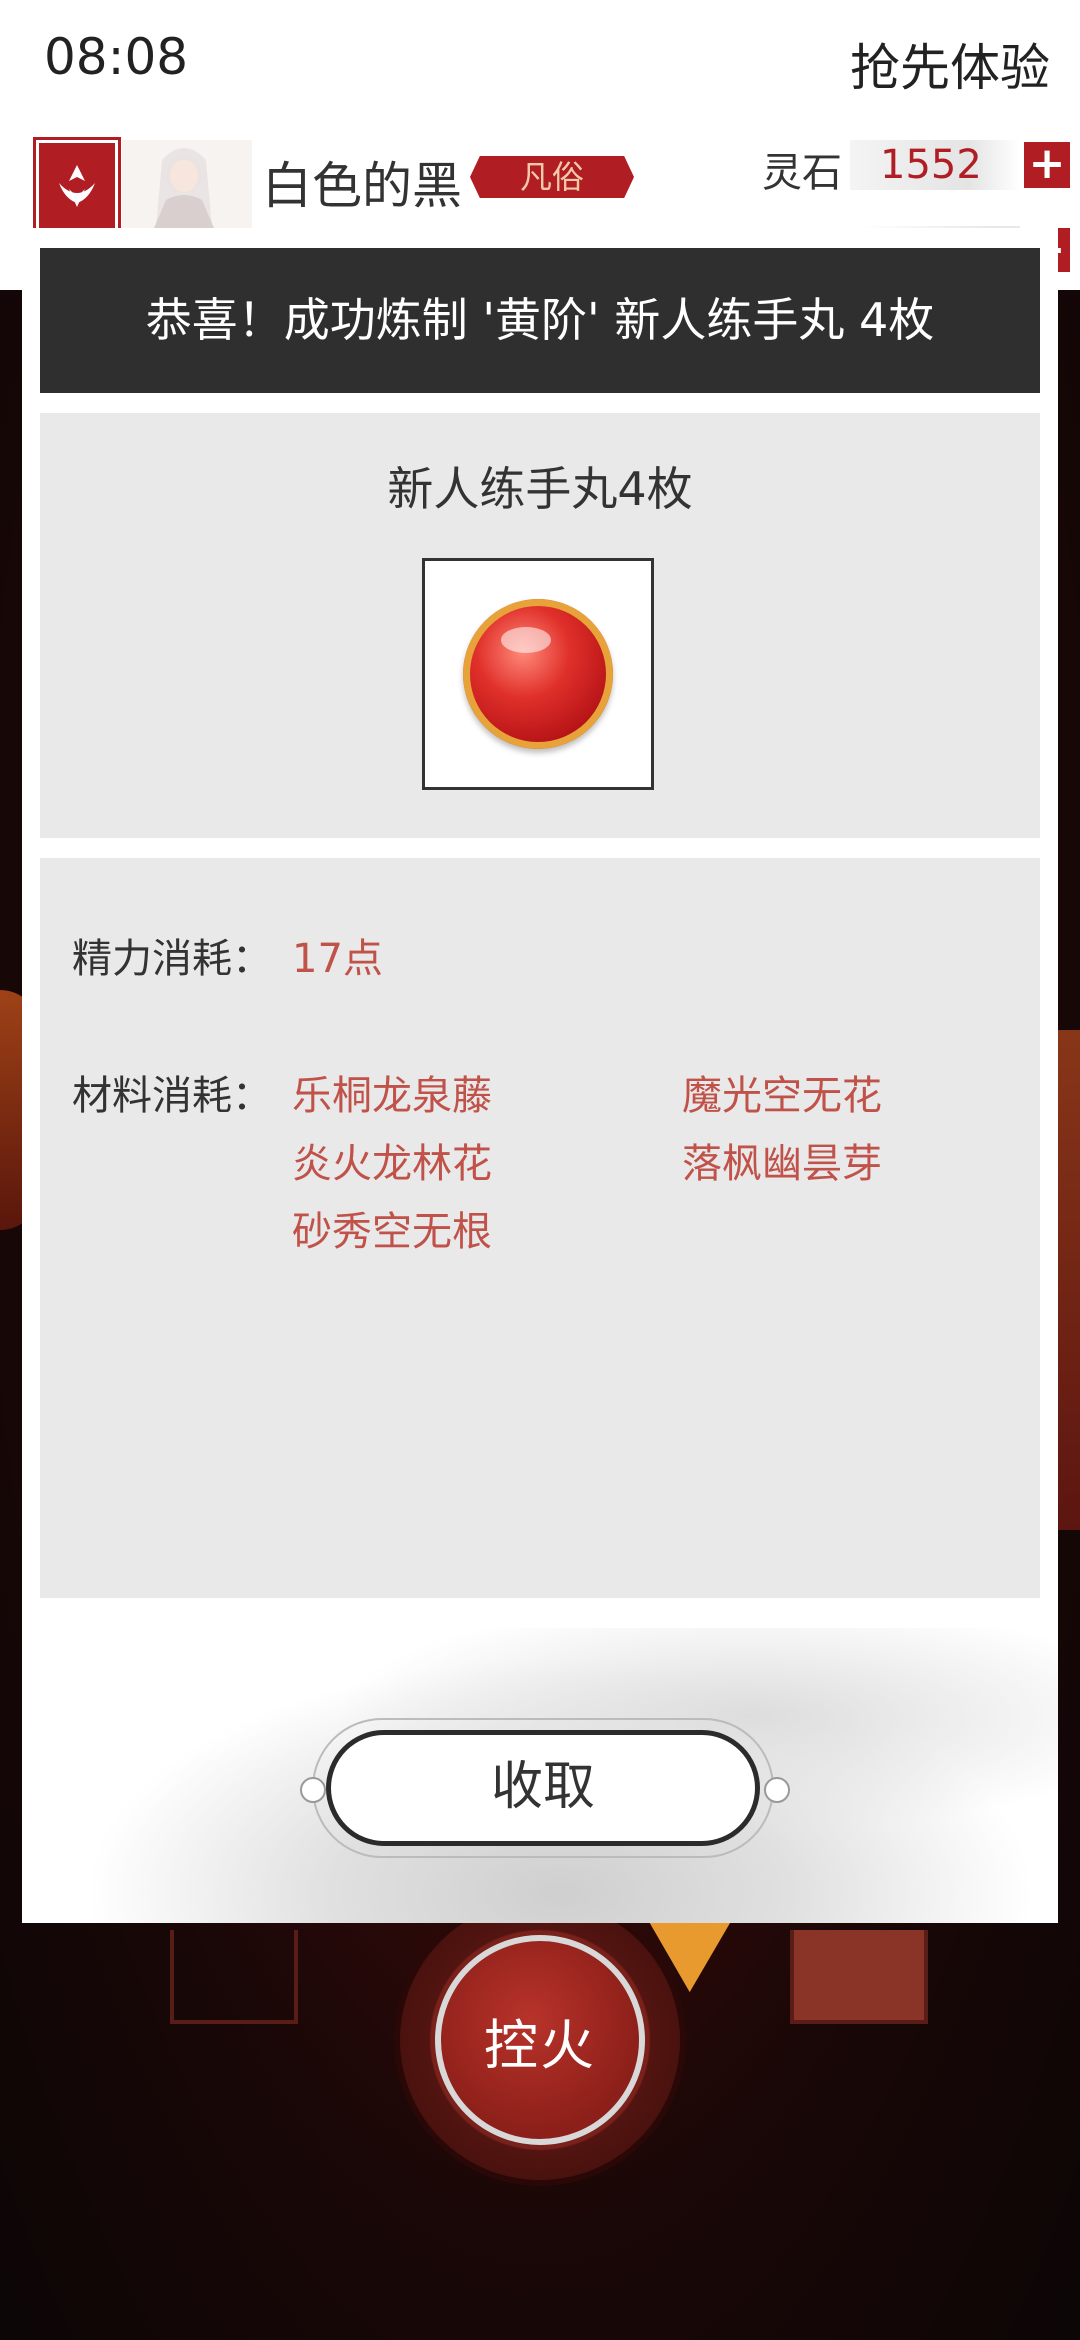 This screenshot has width=1080, height=2340. I want to click on red-pill-icon, so click(538, 674).